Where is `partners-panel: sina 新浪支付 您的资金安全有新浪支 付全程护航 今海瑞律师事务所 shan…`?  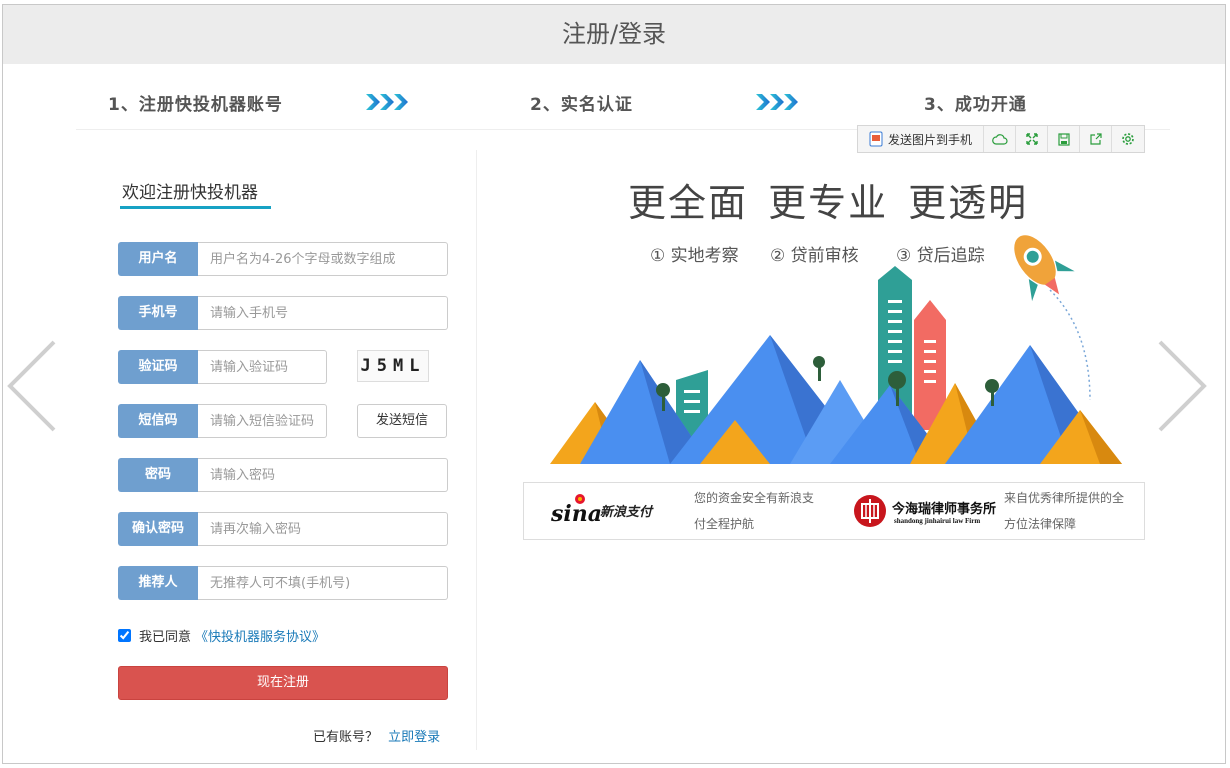 partners-panel: sina 新浪支付 您的资金安全有新浪支 付全程护航 今海瑞律师事务所 shan… is located at coordinates (834, 511).